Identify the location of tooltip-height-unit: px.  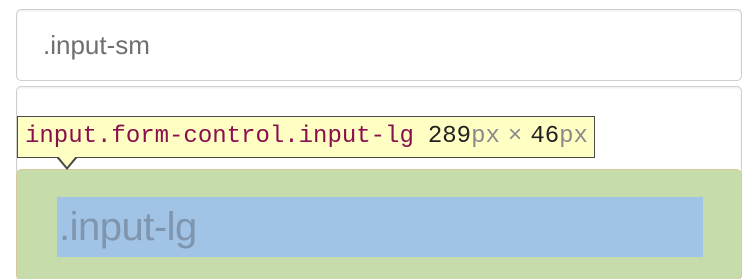
(573, 136).